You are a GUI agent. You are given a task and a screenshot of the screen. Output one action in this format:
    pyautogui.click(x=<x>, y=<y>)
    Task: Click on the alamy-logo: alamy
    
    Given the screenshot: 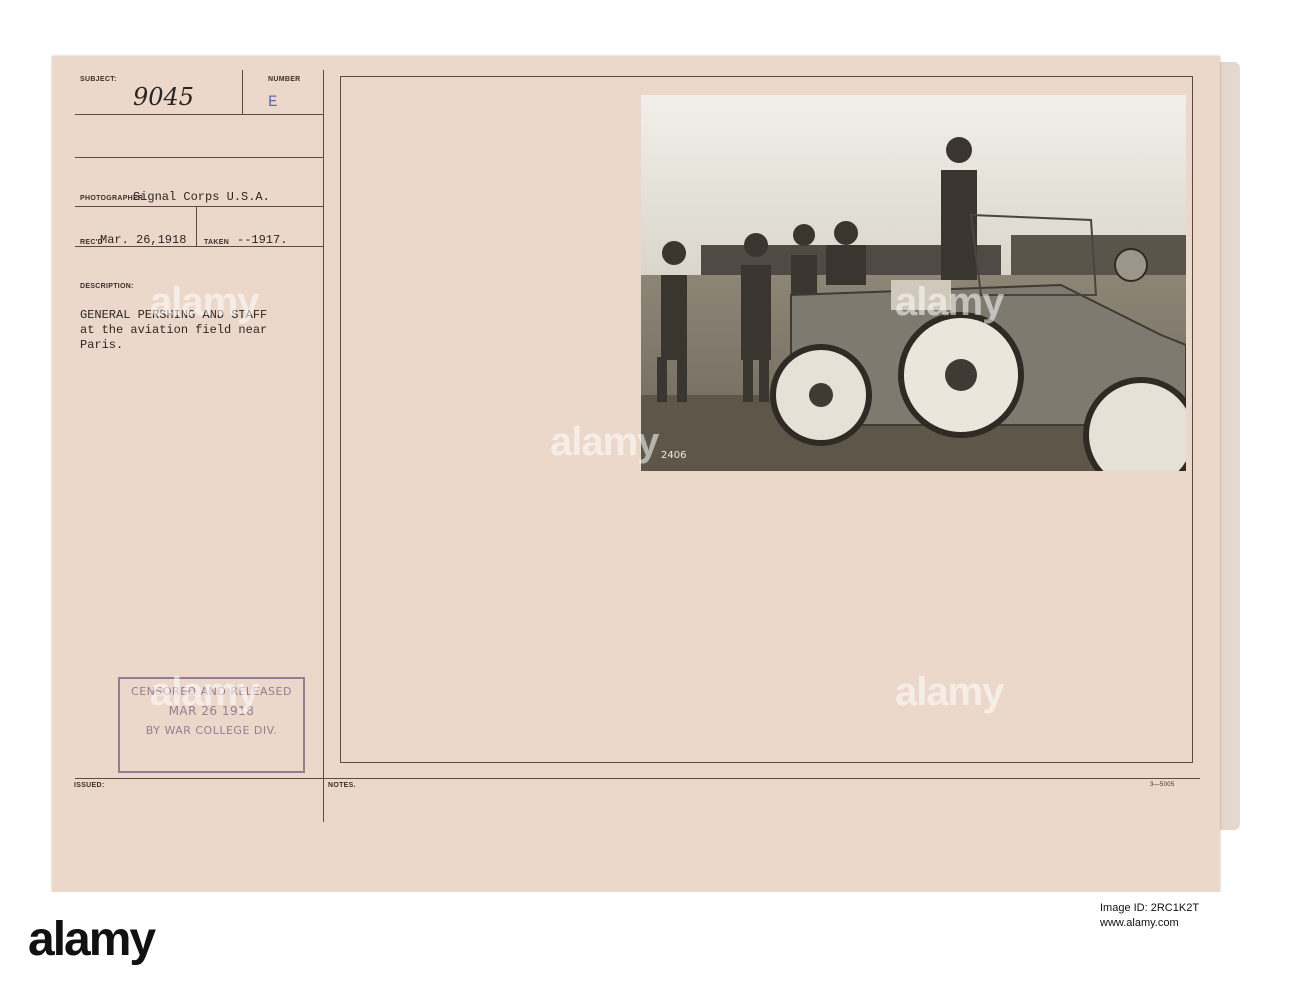 What is the action you would take?
    pyautogui.click(x=92, y=939)
    